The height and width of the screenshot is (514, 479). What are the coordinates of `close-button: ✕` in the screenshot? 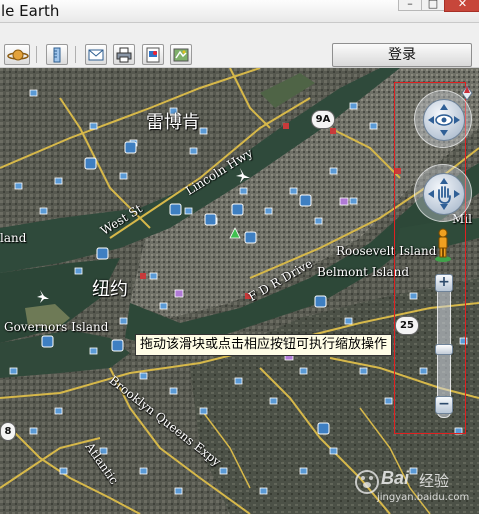 It's located at (461, 6).